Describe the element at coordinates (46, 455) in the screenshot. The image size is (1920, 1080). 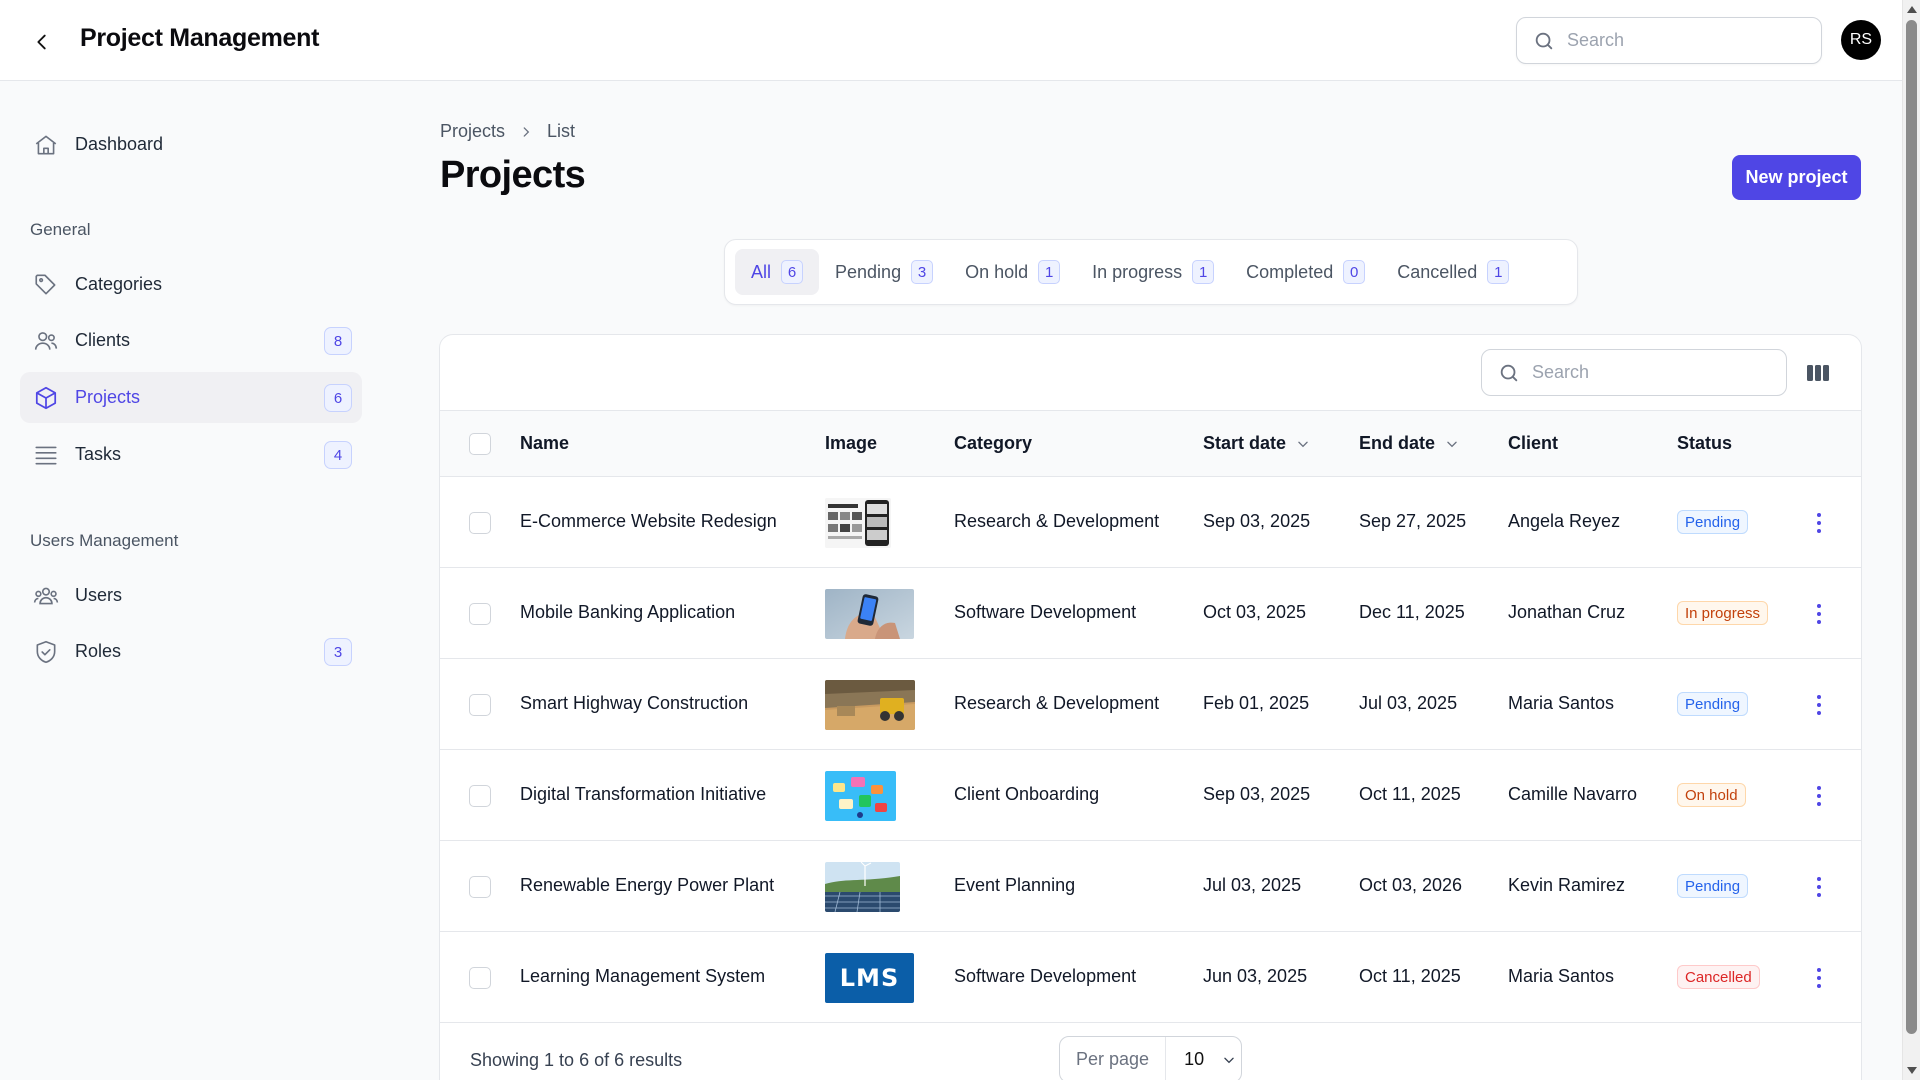
I see `list-icon` at that location.